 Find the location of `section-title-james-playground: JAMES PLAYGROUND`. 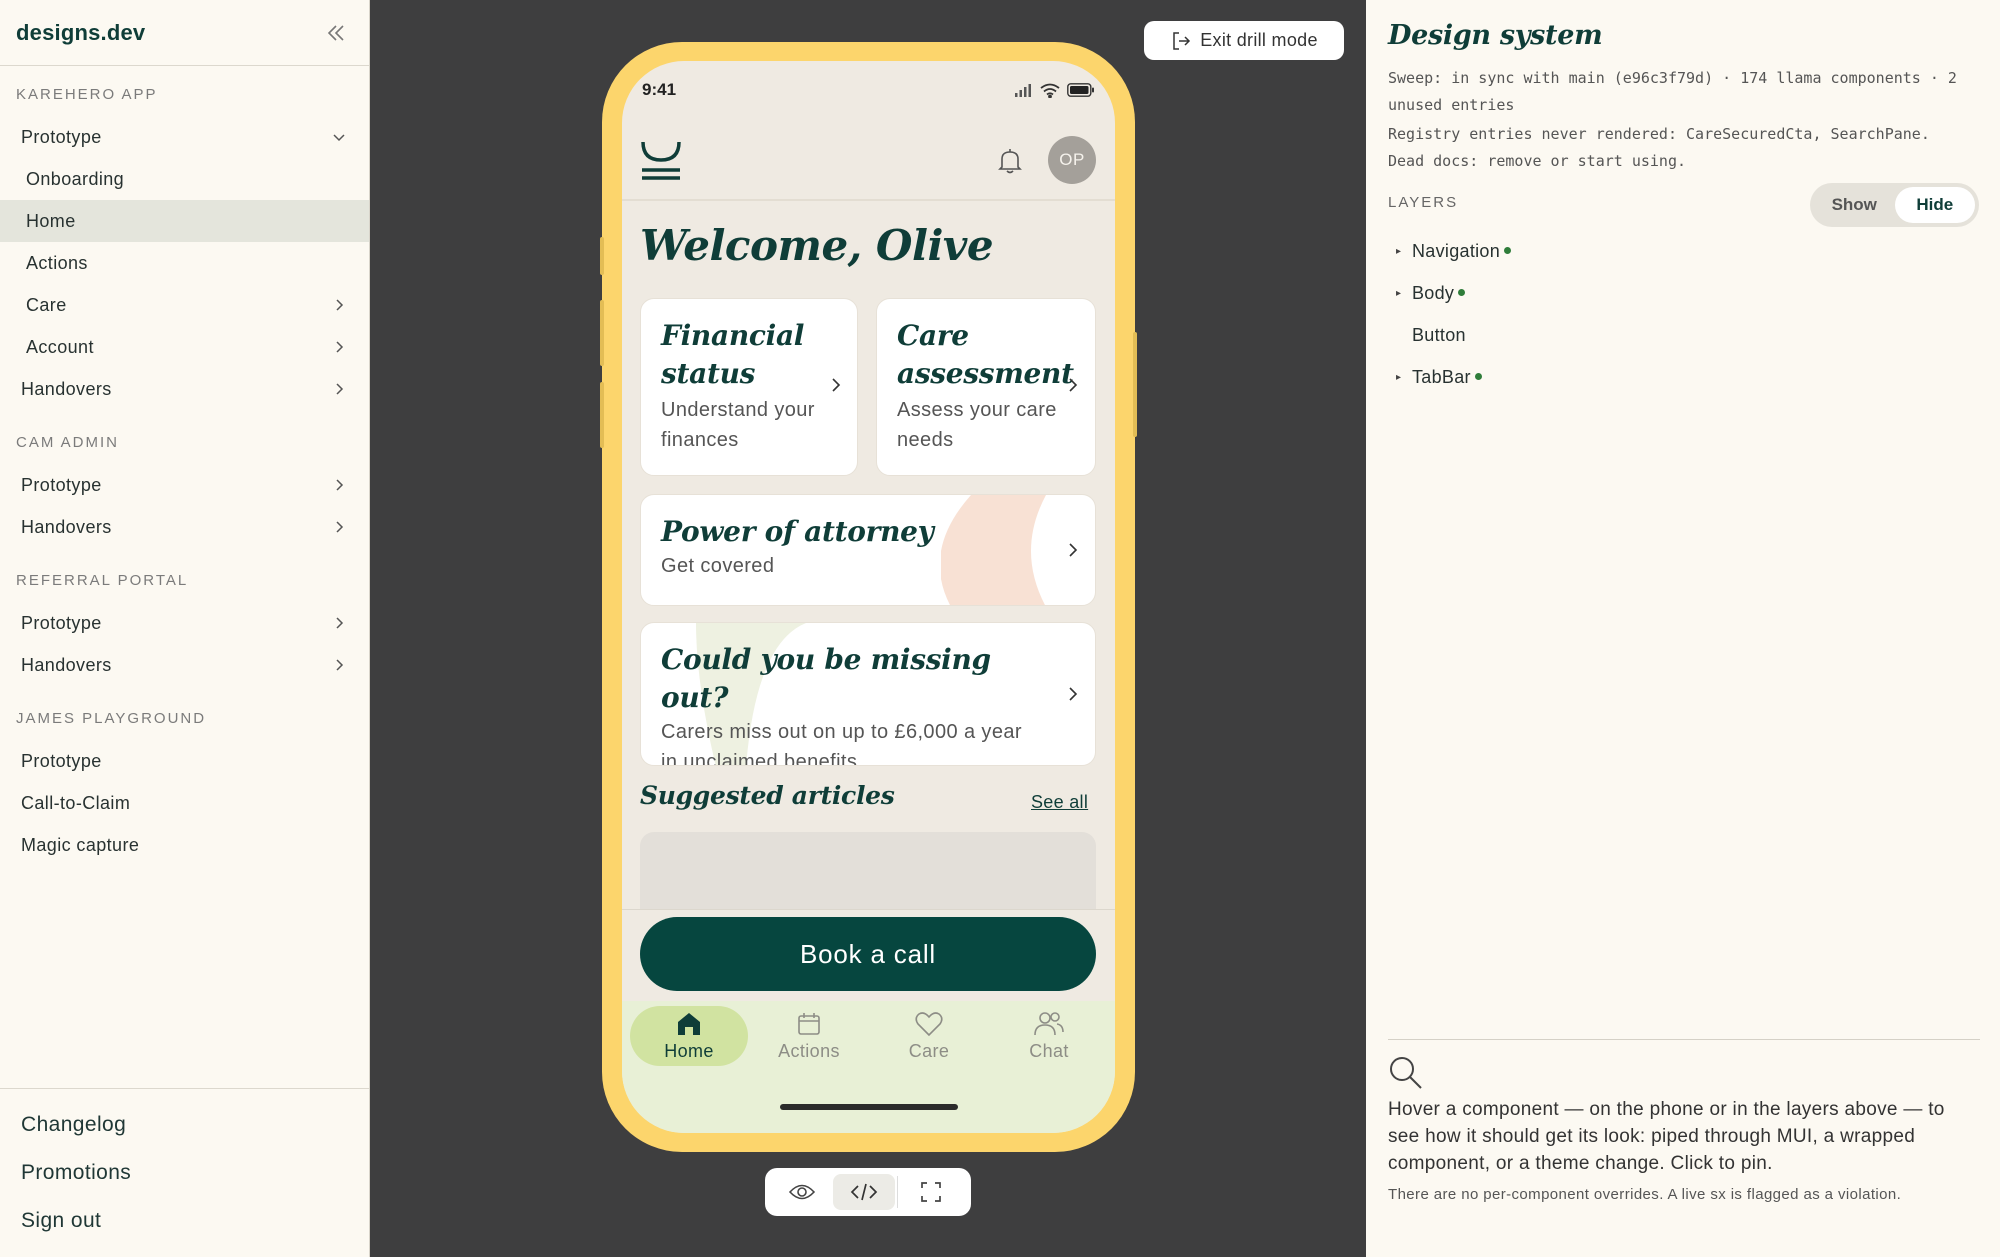

section-title-james-playground: JAMES PLAYGROUND is located at coordinates (111, 718).